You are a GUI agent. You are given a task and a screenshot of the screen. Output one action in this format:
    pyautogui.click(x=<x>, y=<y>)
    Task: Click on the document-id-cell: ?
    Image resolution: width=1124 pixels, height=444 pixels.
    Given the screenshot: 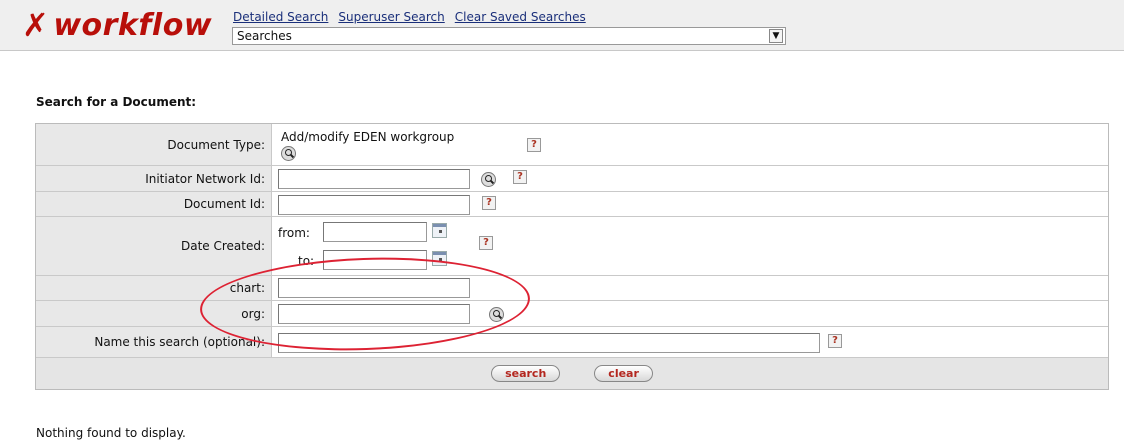 What is the action you would take?
    pyautogui.click(x=690, y=204)
    